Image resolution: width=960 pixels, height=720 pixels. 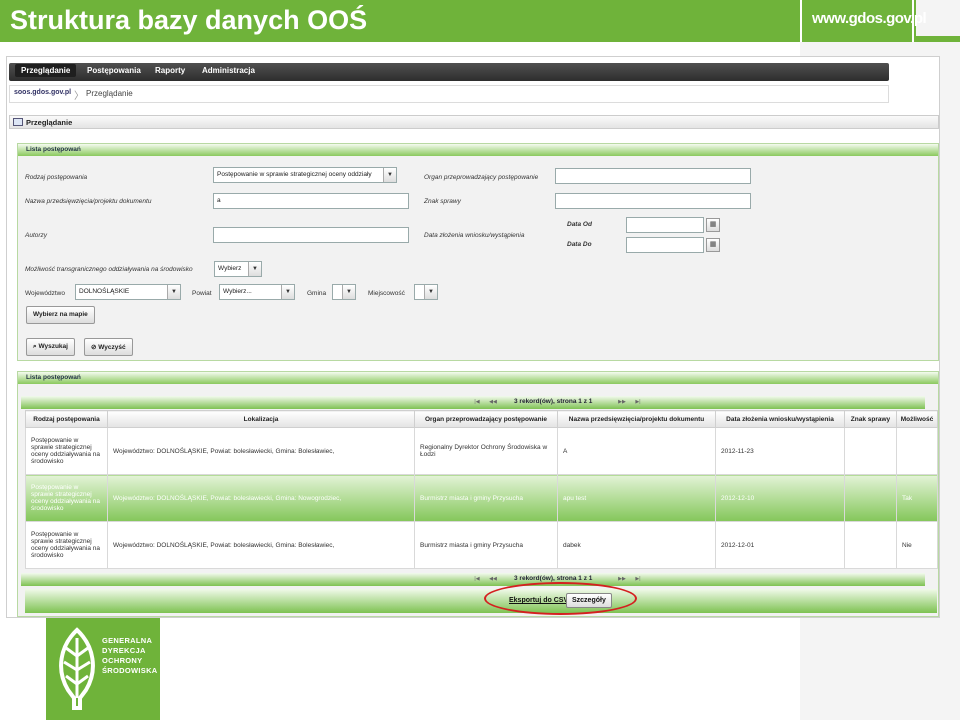 I want to click on breadcrumb-site: soos.gdos.gov.pl, so click(x=42, y=92).